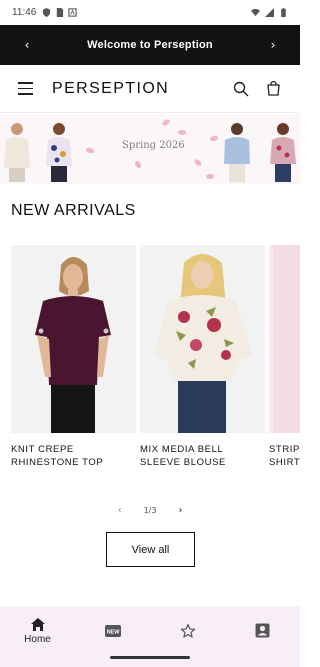 This screenshot has width=320, height=667. Describe the element at coordinates (283, 12) in the screenshot. I see `battery-icon` at that location.